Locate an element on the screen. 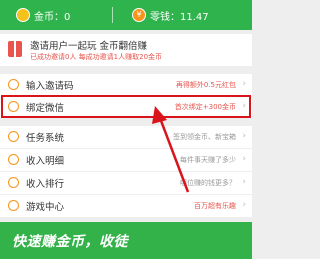  annotation-arrow is located at coordinates (171, 149).